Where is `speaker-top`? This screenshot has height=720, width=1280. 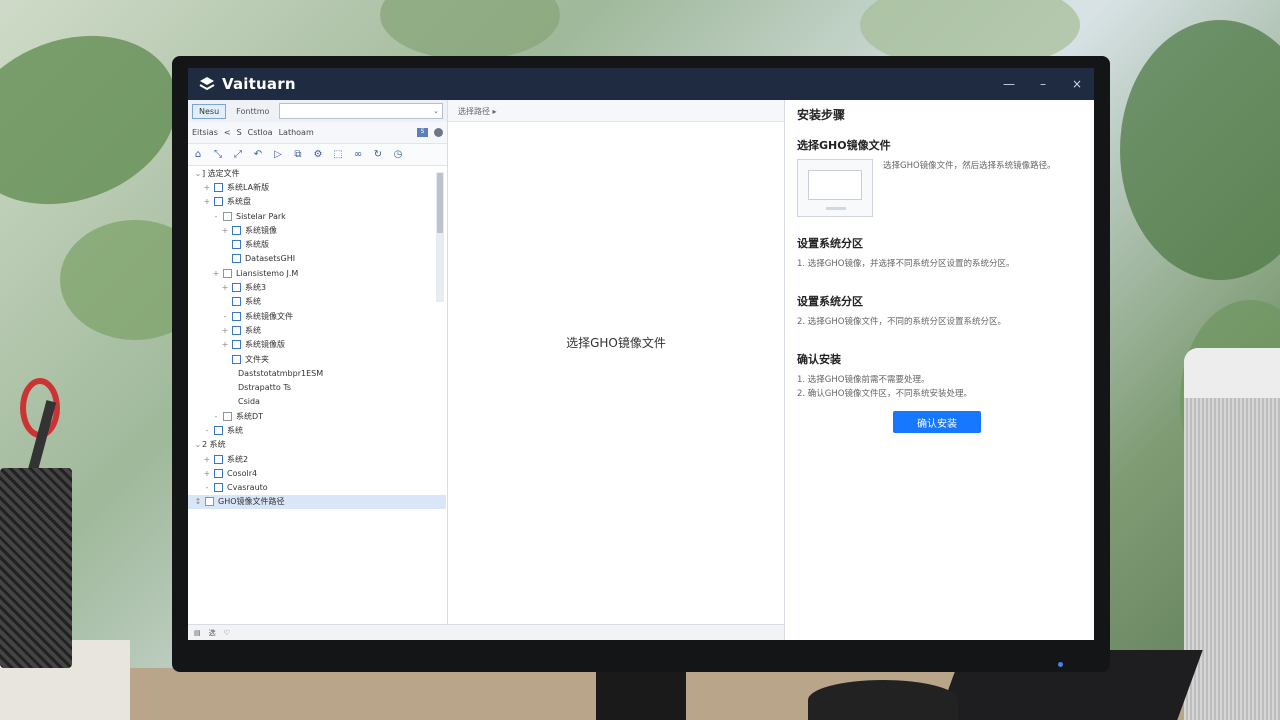
speaker-top is located at coordinates (1232, 373).